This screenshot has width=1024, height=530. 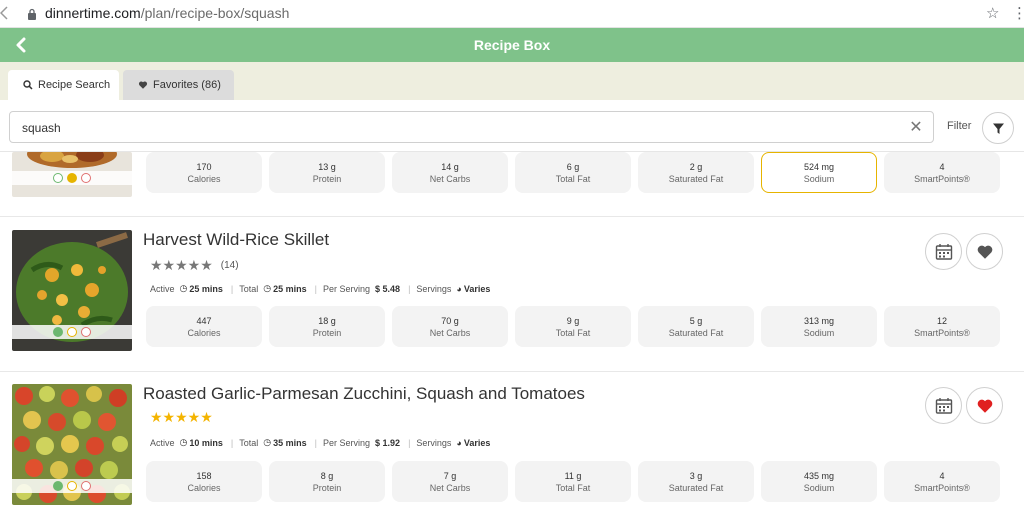 I want to click on per-serving-label: Per Serving, so click(x=347, y=442).